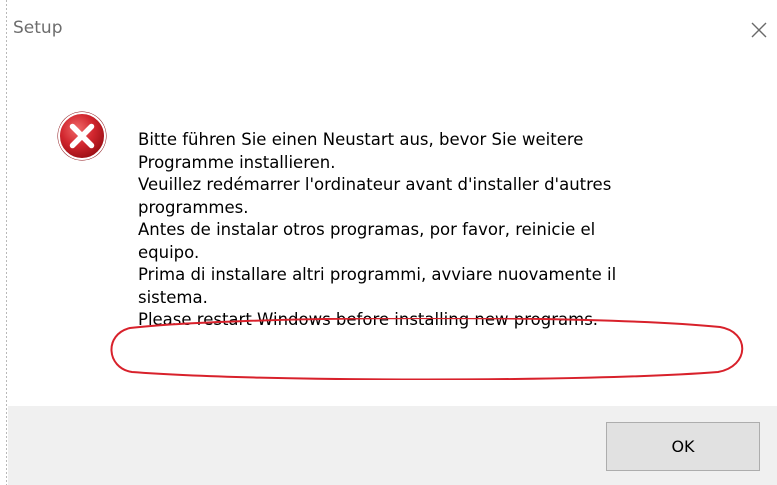 The image size is (777, 485). What do you see at coordinates (169, 252) in the screenshot?
I see `message-line: equipo.` at bounding box center [169, 252].